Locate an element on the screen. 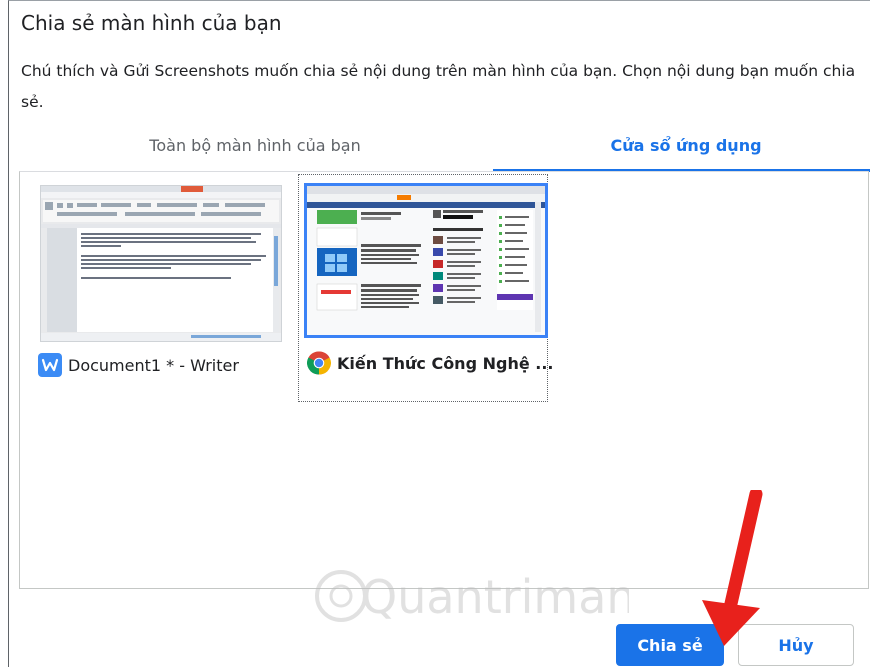 The height and width of the screenshot is (667, 870). share-button: Chia sẻ is located at coordinates (670, 645).